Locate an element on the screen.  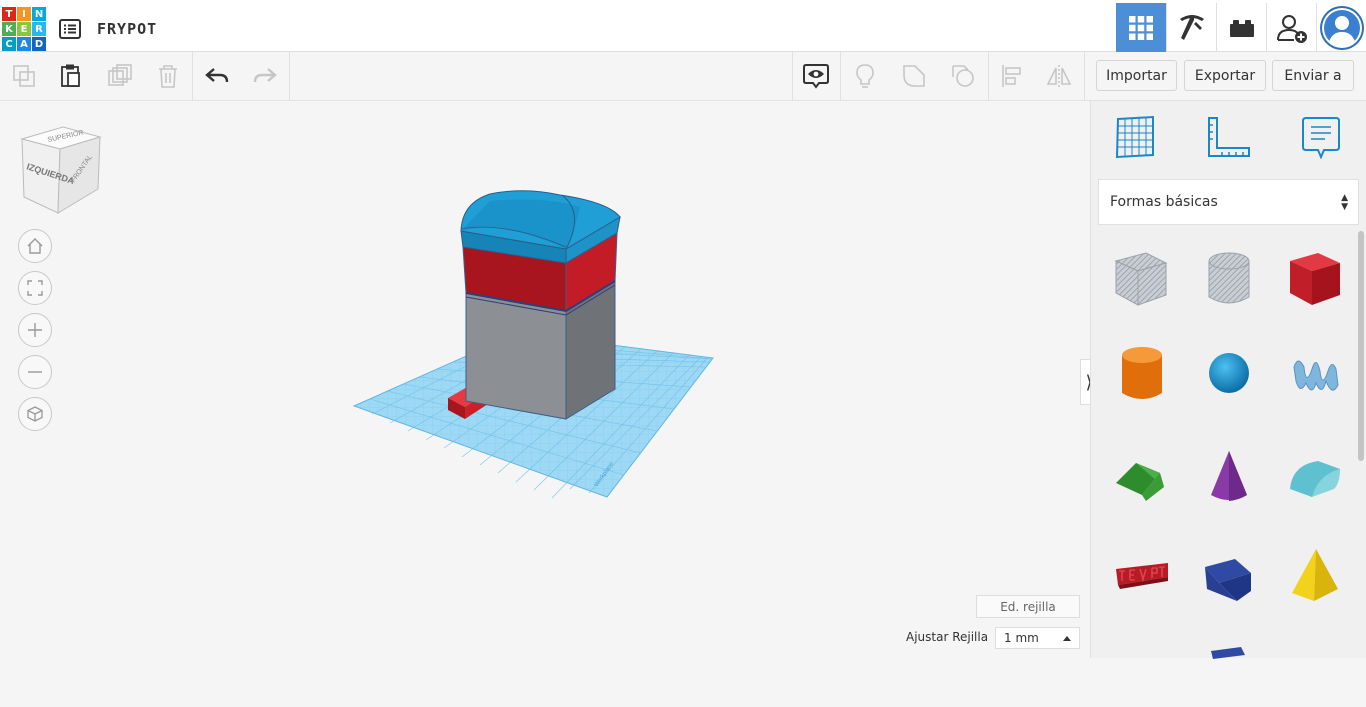
logo-letter: N is located at coordinates (39, 14).